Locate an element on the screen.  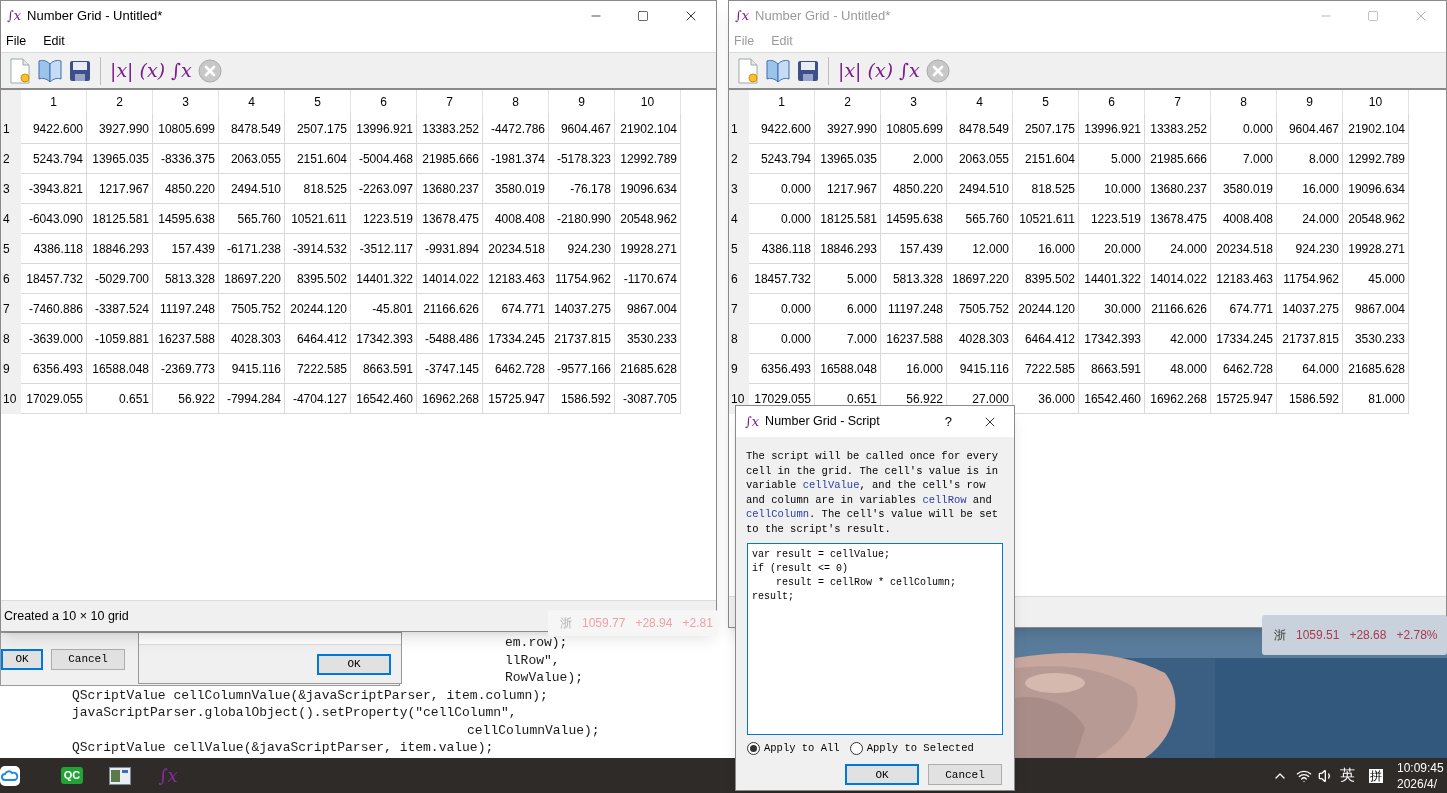
grid-cell: -45.801 is located at coordinates (384, 309).